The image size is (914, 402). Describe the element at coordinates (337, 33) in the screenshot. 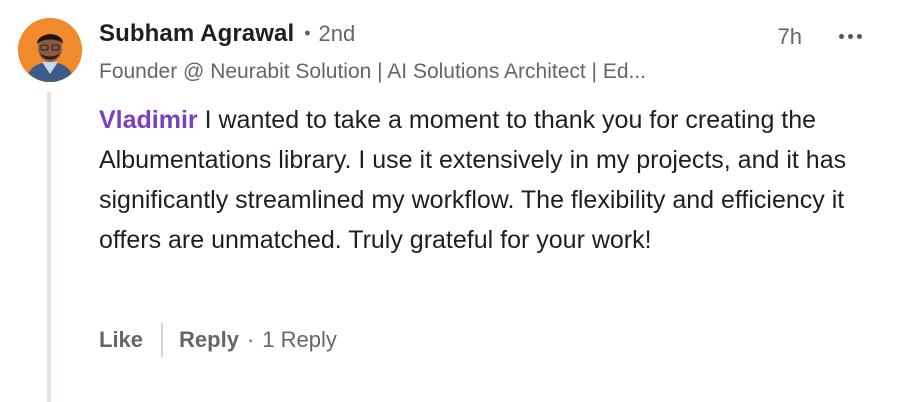

I see `connection-degree: 2nd` at that location.